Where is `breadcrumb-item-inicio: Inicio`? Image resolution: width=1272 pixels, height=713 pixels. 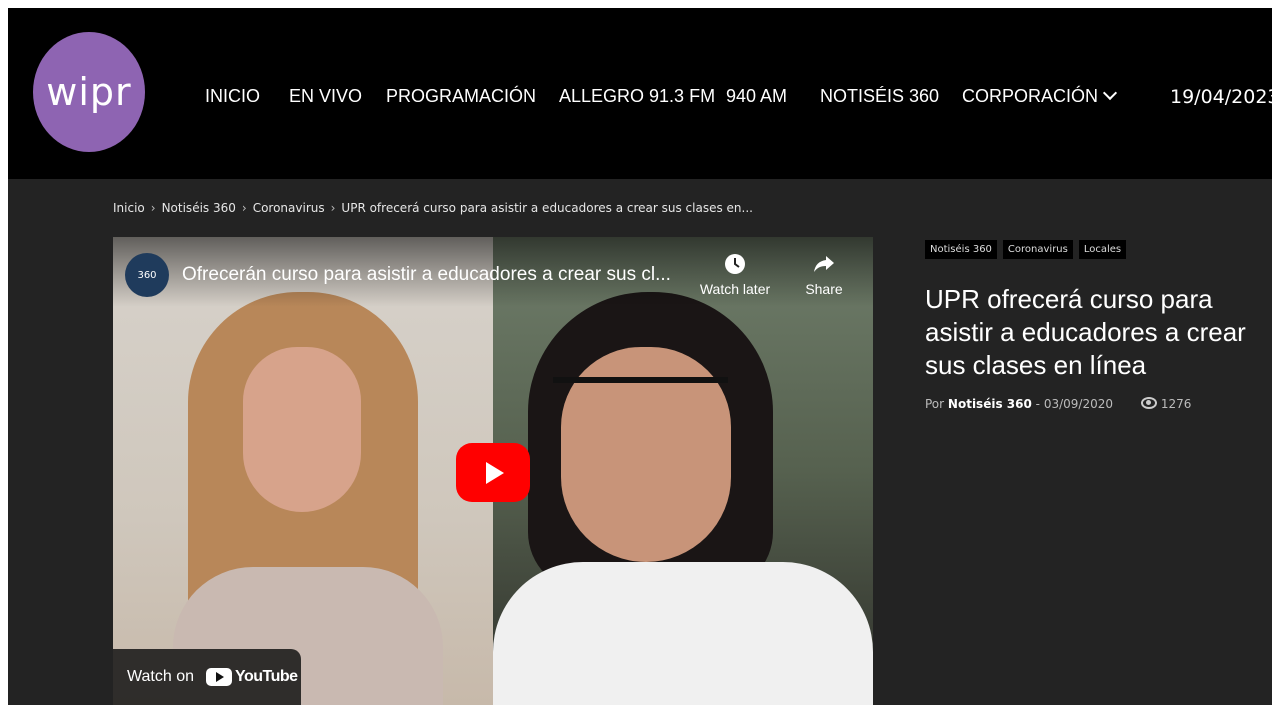 breadcrumb-item-inicio: Inicio is located at coordinates (129, 208).